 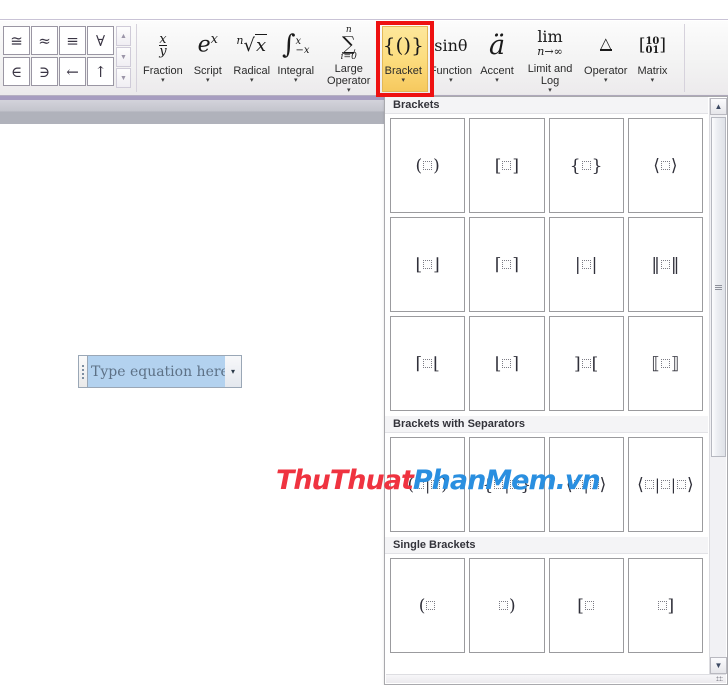 I want to click on structure-button-integral: ∫ x −x Integral ▾, so click(x=296, y=59).